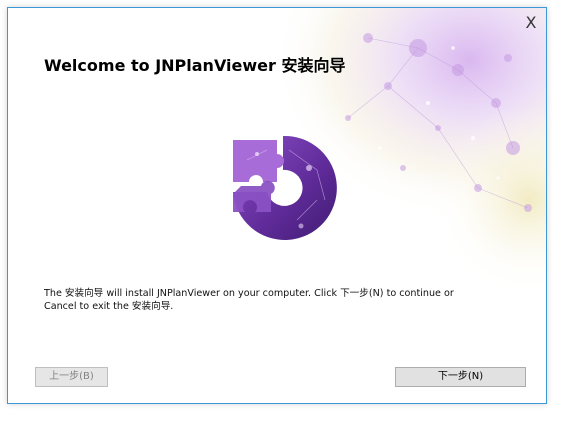 The height and width of the screenshot is (435, 562). I want to click on puzzle-piece-logo-icon, so click(285, 187).